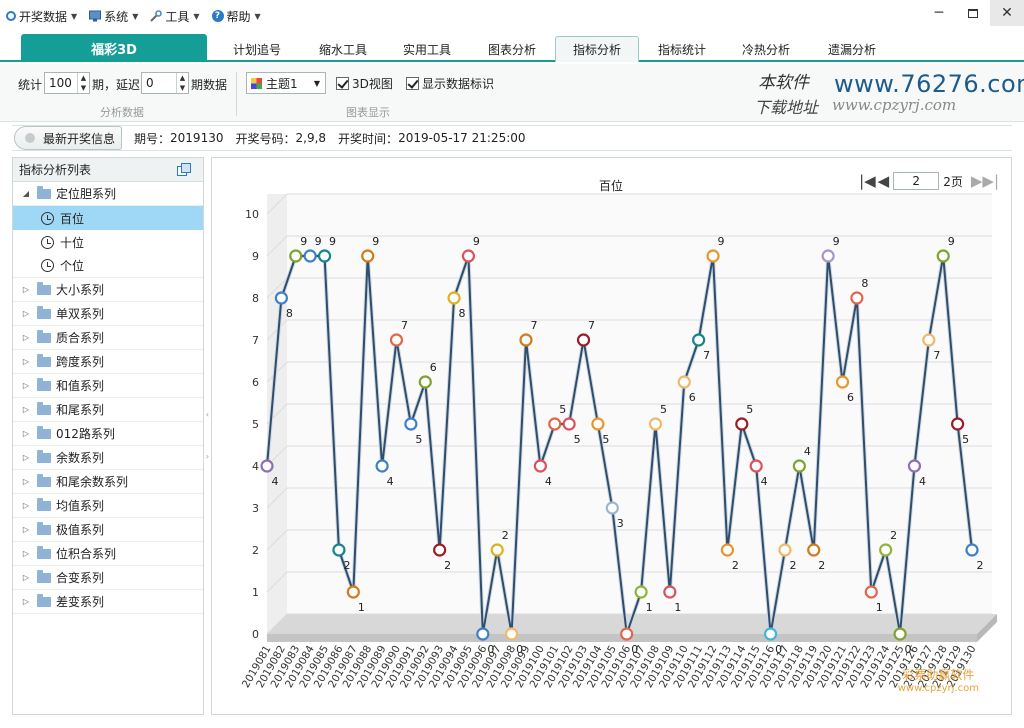 This screenshot has width=1024, height=728. What do you see at coordinates (450, 83) in the screenshot?
I see `show-labels-checkbox: 显示数据标识` at bounding box center [450, 83].